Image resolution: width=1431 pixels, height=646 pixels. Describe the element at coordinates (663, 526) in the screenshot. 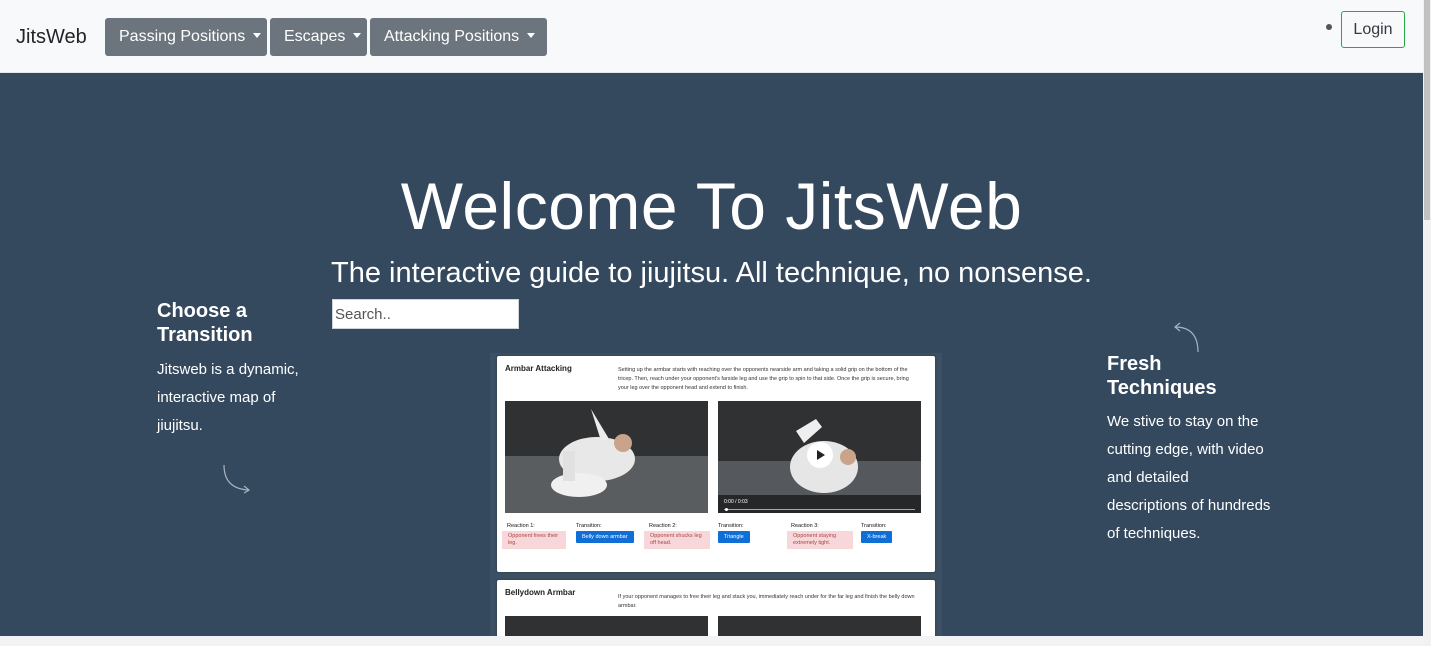

I see `reaction-label: Reaction 2:` at that location.